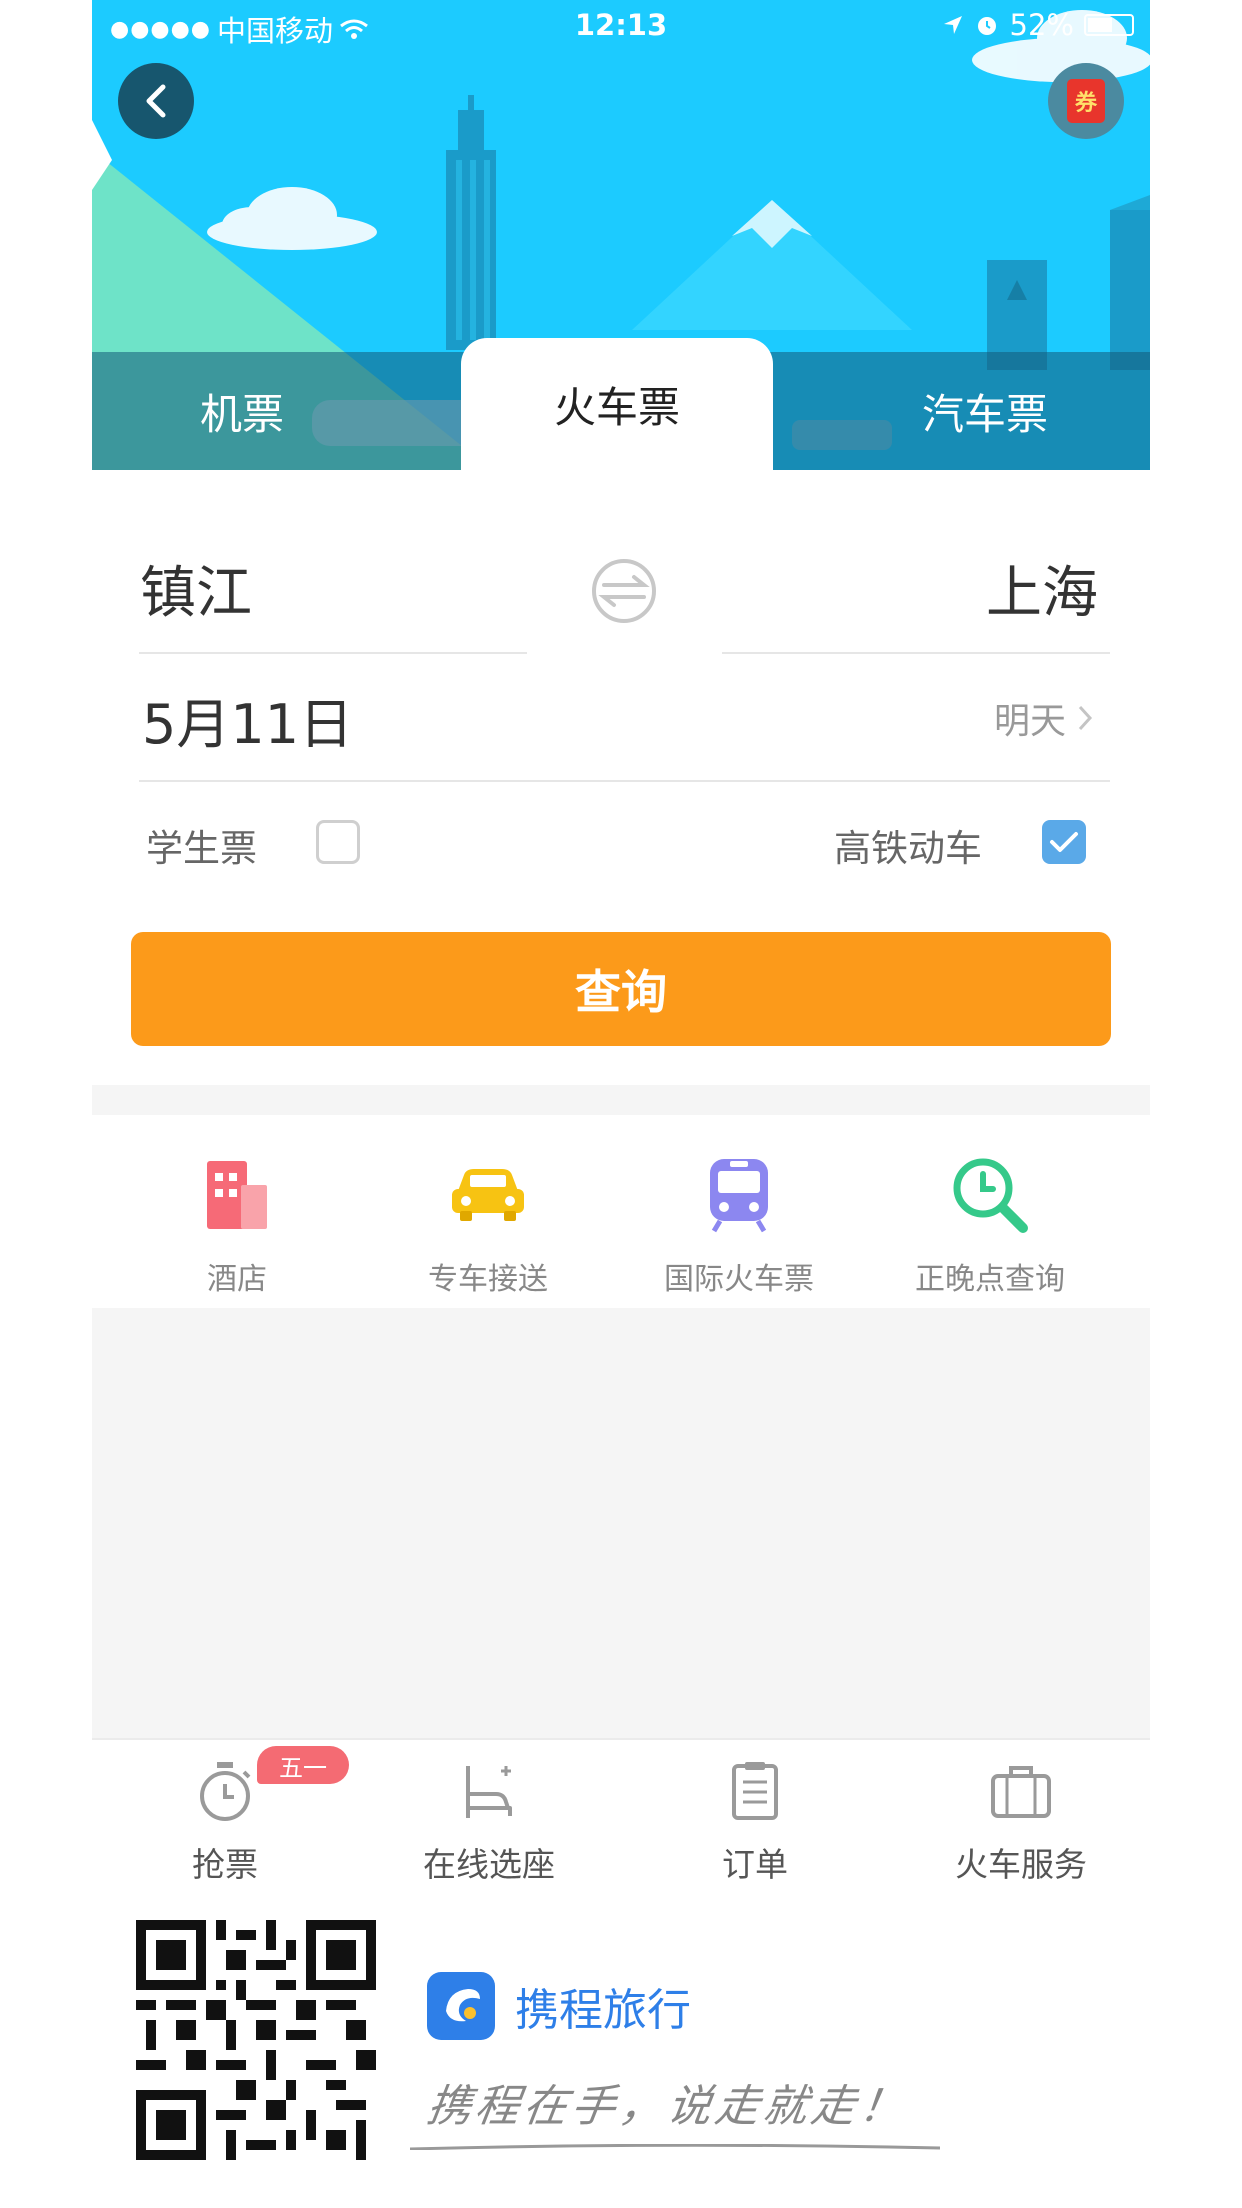  What do you see at coordinates (237, 1279) in the screenshot?
I see `quick-link-label: 酒店` at bounding box center [237, 1279].